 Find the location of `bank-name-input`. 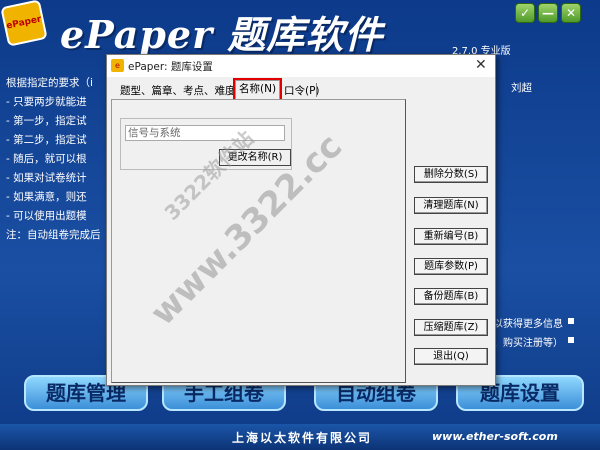

bank-name-input is located at coordinates (205, 133).